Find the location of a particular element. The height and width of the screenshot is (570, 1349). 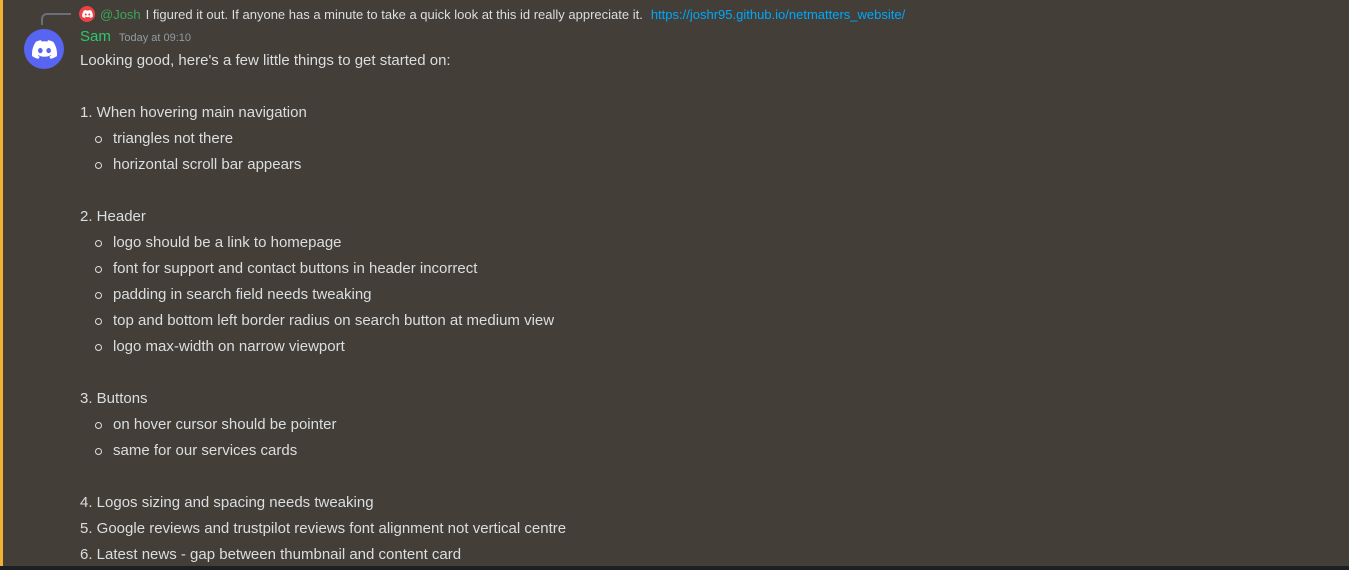

list-item-text: on hover cursor should be pointer is located at coordinates (225, 424).